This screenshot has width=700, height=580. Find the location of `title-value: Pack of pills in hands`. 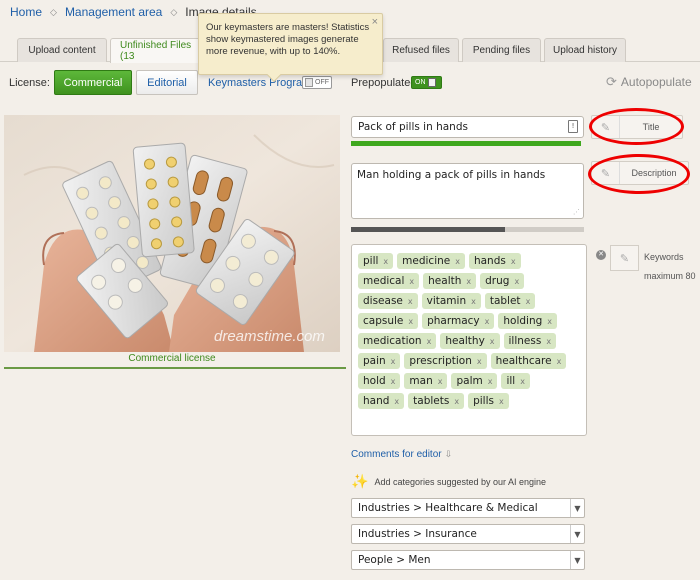

title-value: Pack of pills in hands is located at coordinates (413, 127).